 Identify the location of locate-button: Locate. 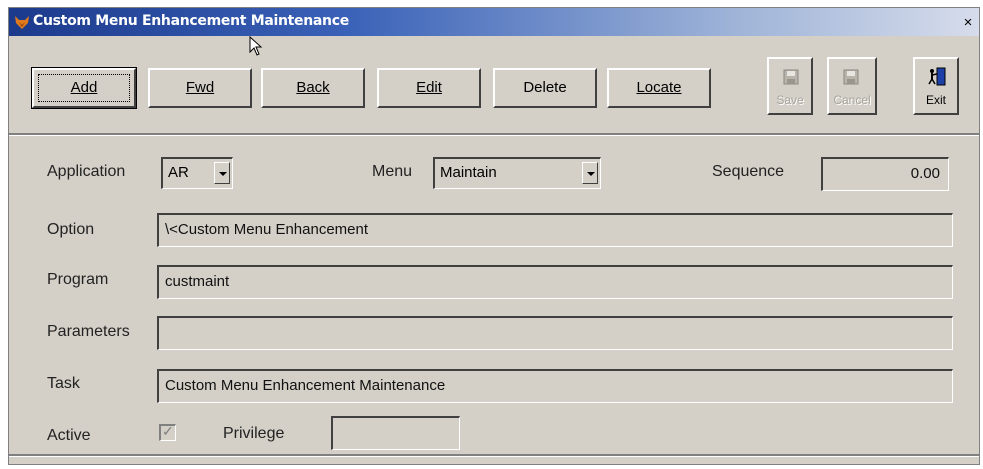
(659, 88).